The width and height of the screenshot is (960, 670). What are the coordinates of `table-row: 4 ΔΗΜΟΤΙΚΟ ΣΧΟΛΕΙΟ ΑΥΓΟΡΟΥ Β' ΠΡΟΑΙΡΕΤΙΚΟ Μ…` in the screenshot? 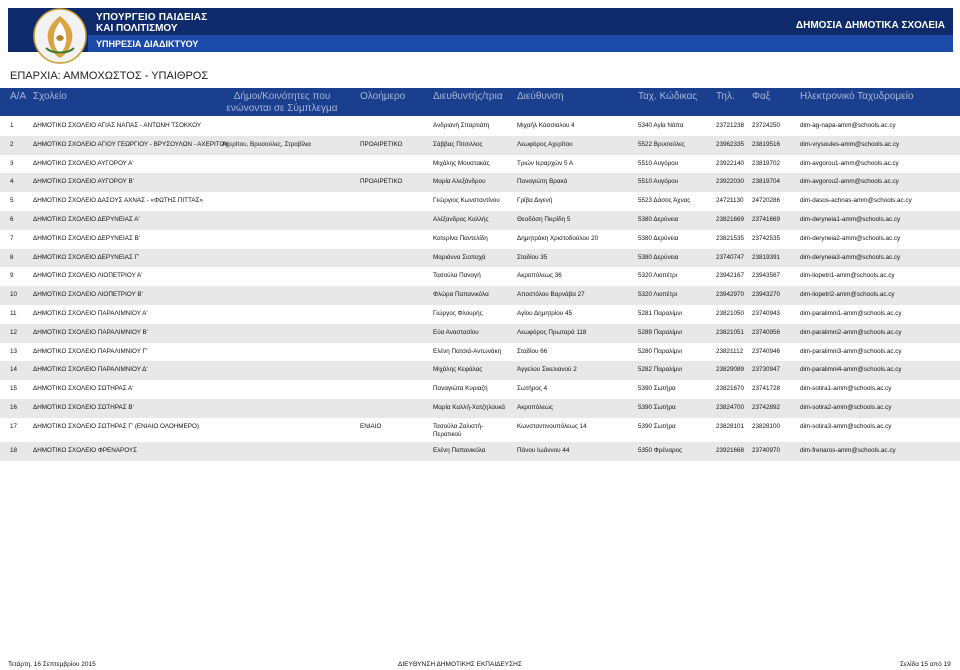 It's located at (480, 183).